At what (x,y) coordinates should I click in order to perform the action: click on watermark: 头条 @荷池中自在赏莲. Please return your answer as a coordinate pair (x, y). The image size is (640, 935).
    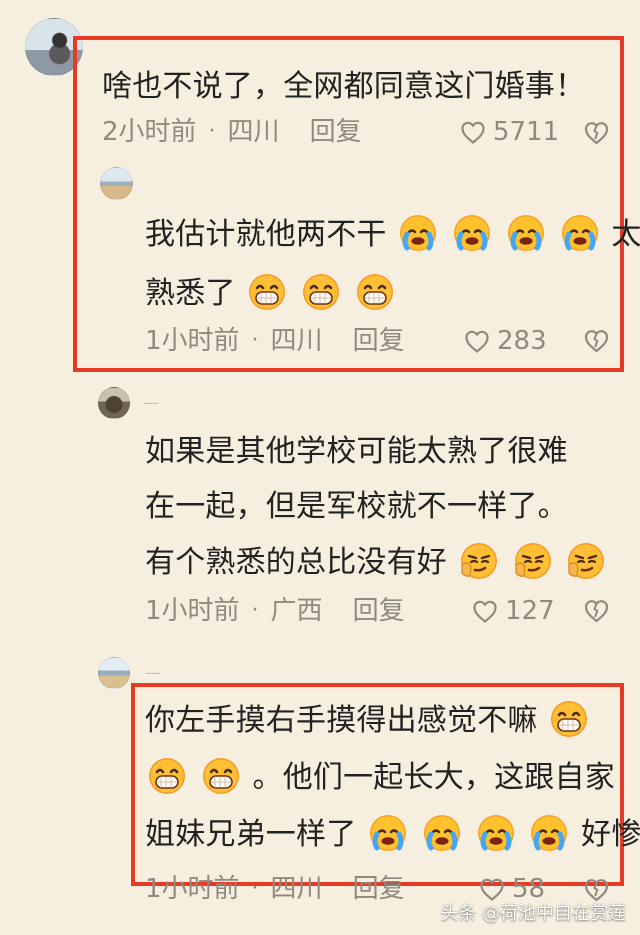
    Looking at the image, I should click on (533, 913).